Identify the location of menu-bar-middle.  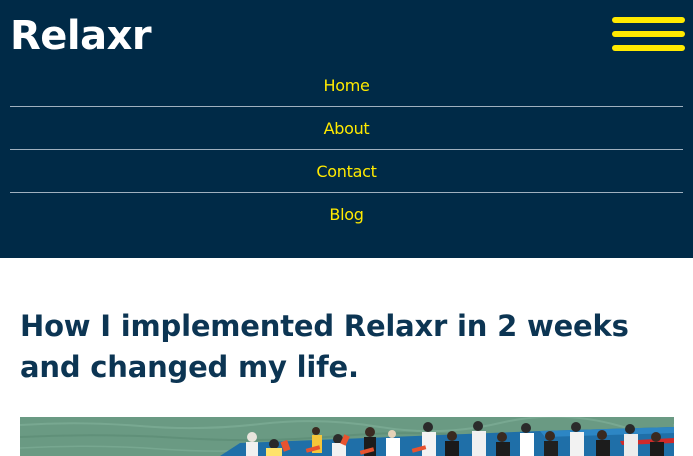
(648, 34).